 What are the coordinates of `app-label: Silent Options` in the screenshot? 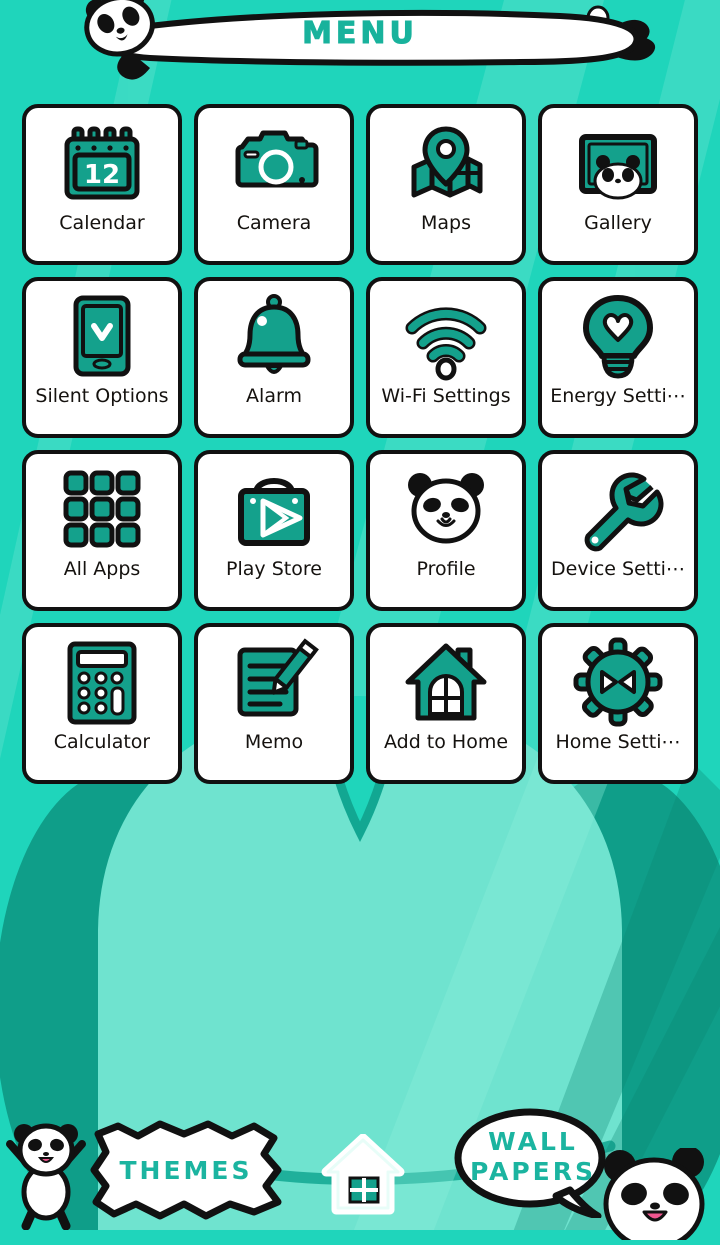 It's located at (102, 396).